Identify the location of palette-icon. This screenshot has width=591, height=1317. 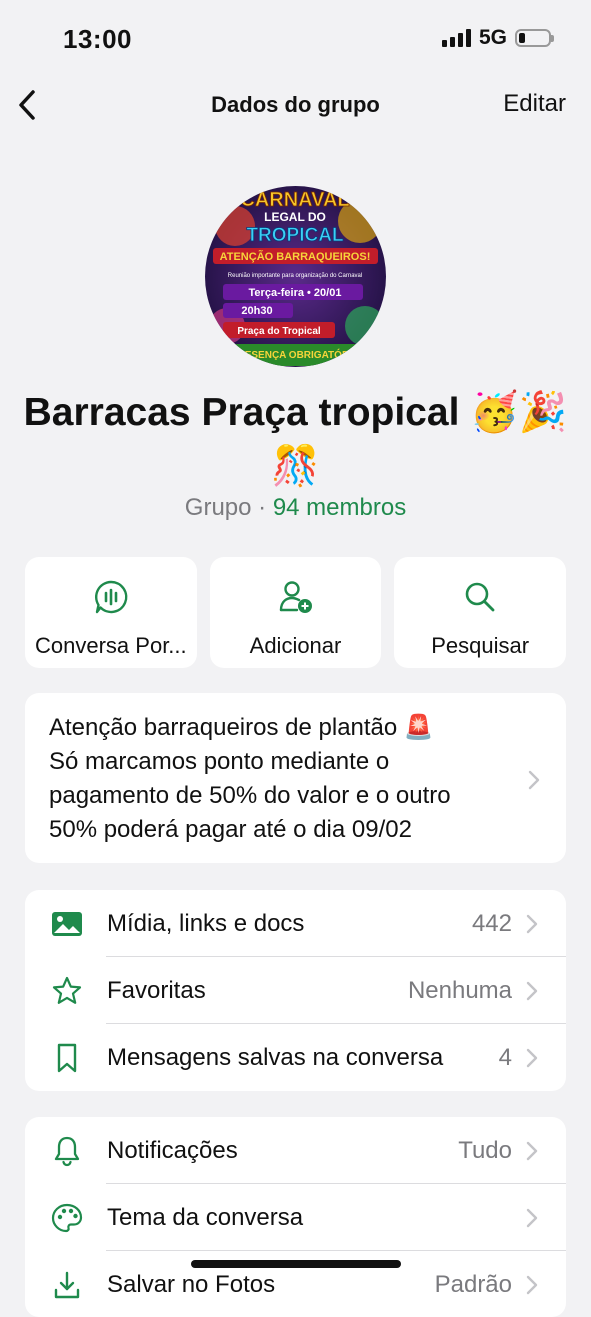
(67, 1218).